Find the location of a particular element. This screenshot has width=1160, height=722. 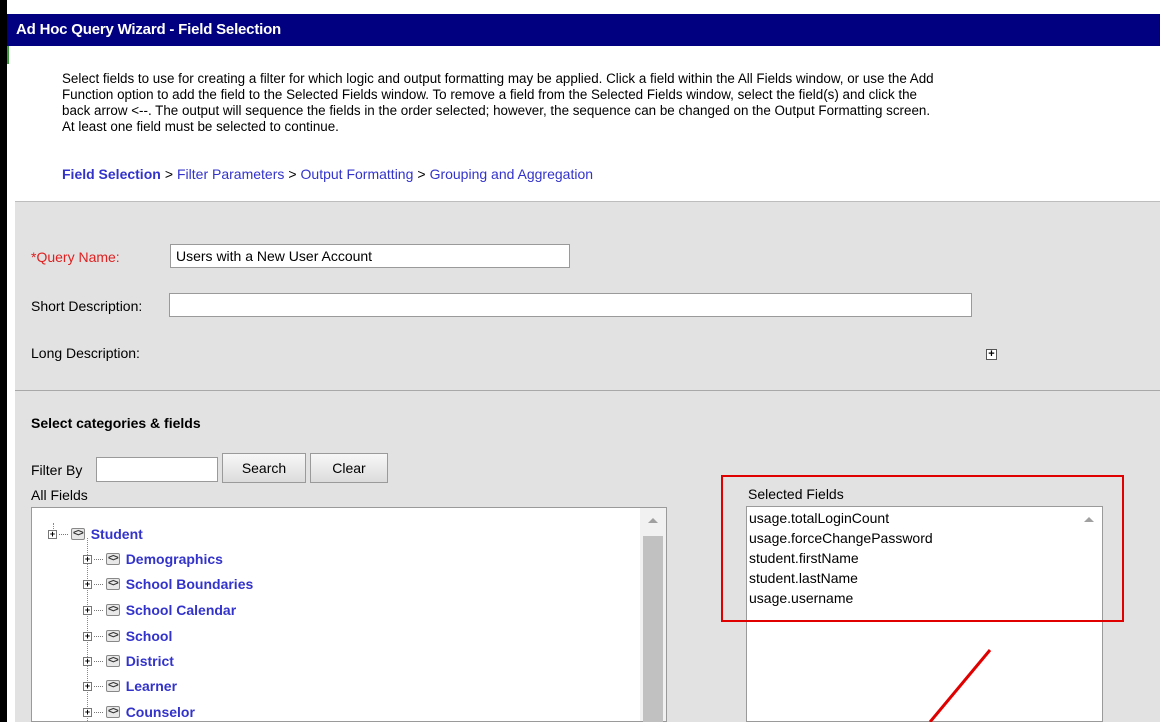

window-left-border is located at coordinates (3, 361).